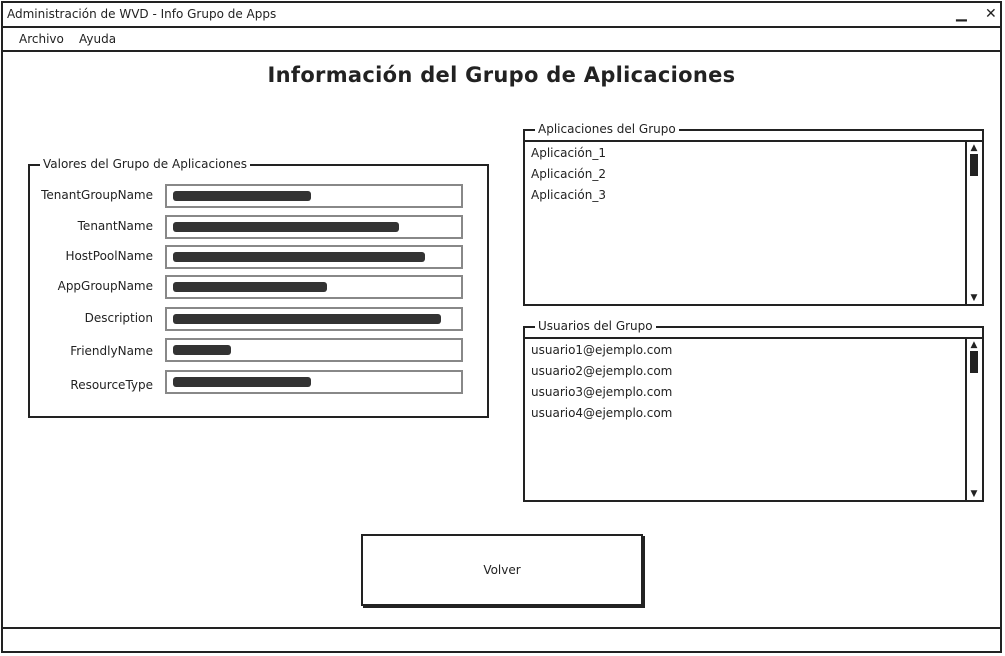  Describe the element at coordinates (41, 39) in the screenshot. I see `menu-archivo: Archivo` at that location.